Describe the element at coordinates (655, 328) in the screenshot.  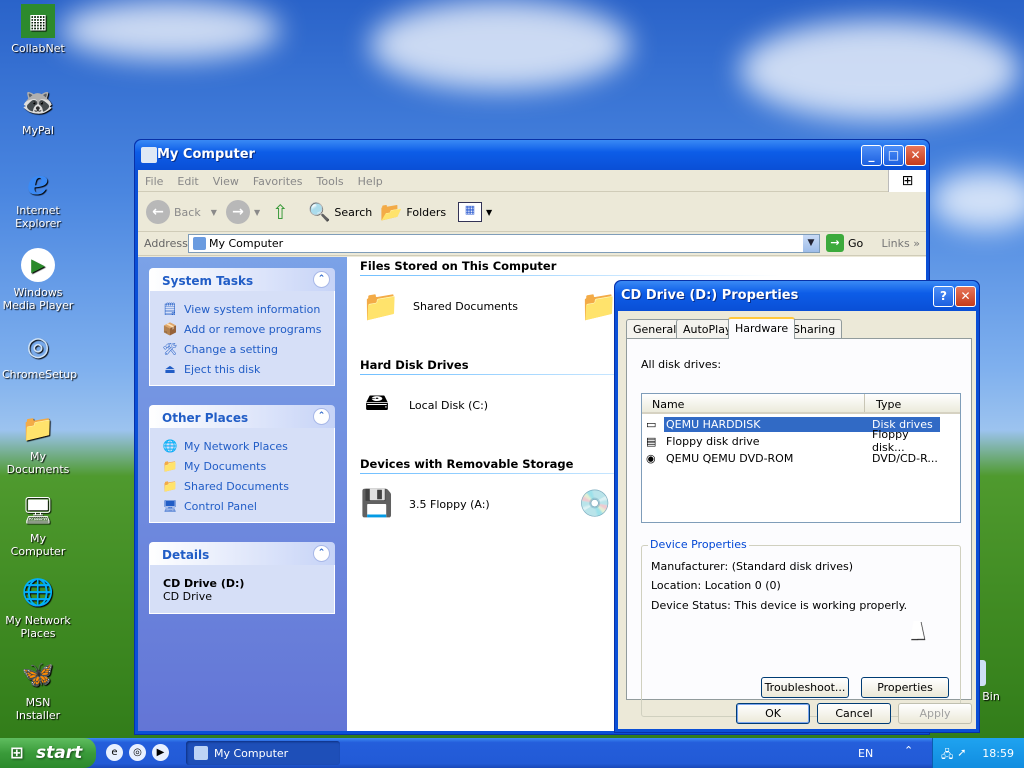
I see `tab-general: General` at that location.